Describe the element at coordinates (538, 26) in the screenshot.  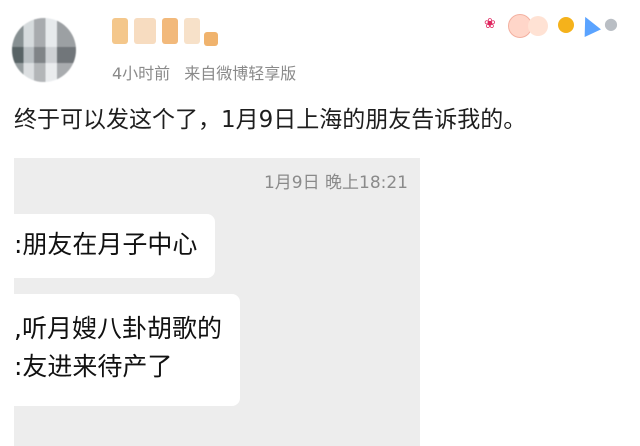
I see `face-icon` at that location.